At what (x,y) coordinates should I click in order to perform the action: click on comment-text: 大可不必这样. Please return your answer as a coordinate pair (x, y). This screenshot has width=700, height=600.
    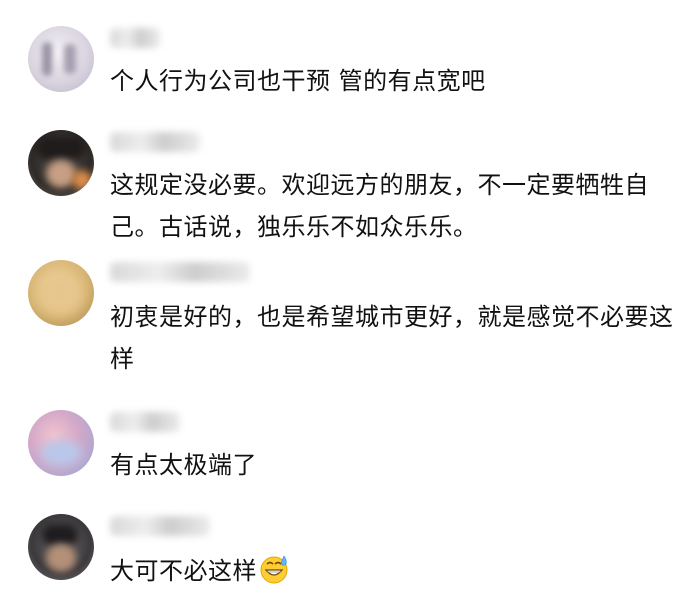
    Looking at the image, I should click on (392, 571).